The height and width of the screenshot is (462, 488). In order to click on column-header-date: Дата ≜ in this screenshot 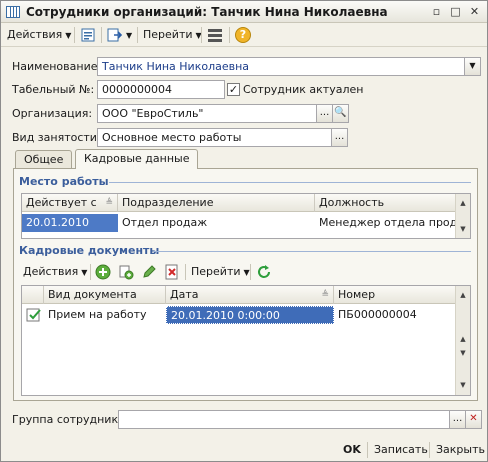, I will do `click(250, 295)`.